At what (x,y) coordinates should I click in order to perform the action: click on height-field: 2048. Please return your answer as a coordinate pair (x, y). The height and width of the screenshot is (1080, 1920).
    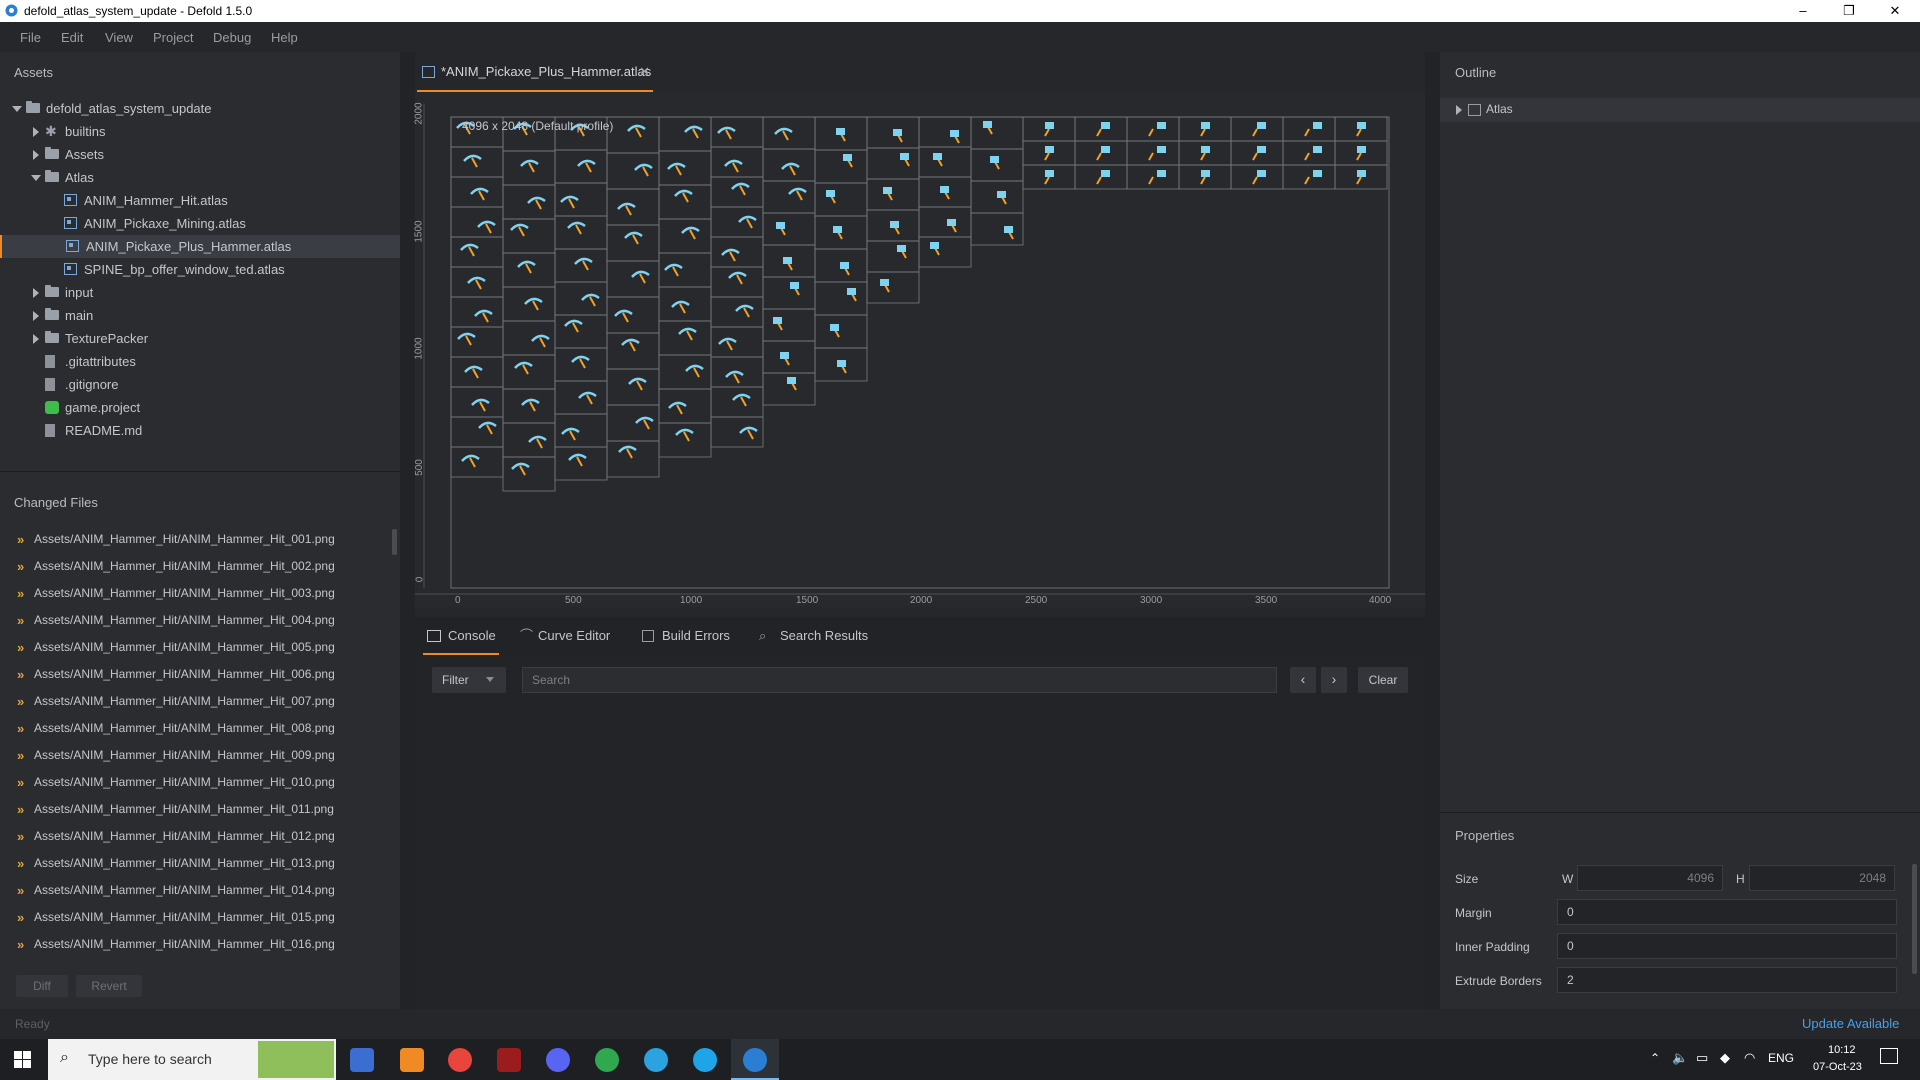
    Looking at the image, I should click on (1822, 878).